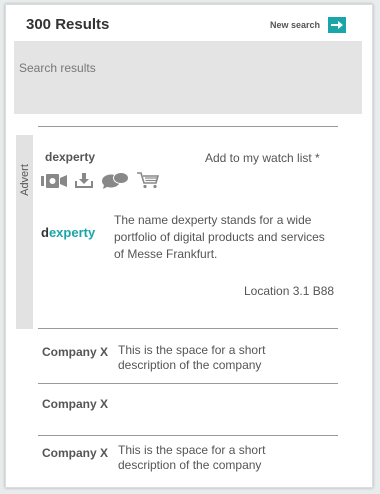 This screenshot has height=494, width=380. I want to click on search-placeholder: Search results, so click(57, 68).